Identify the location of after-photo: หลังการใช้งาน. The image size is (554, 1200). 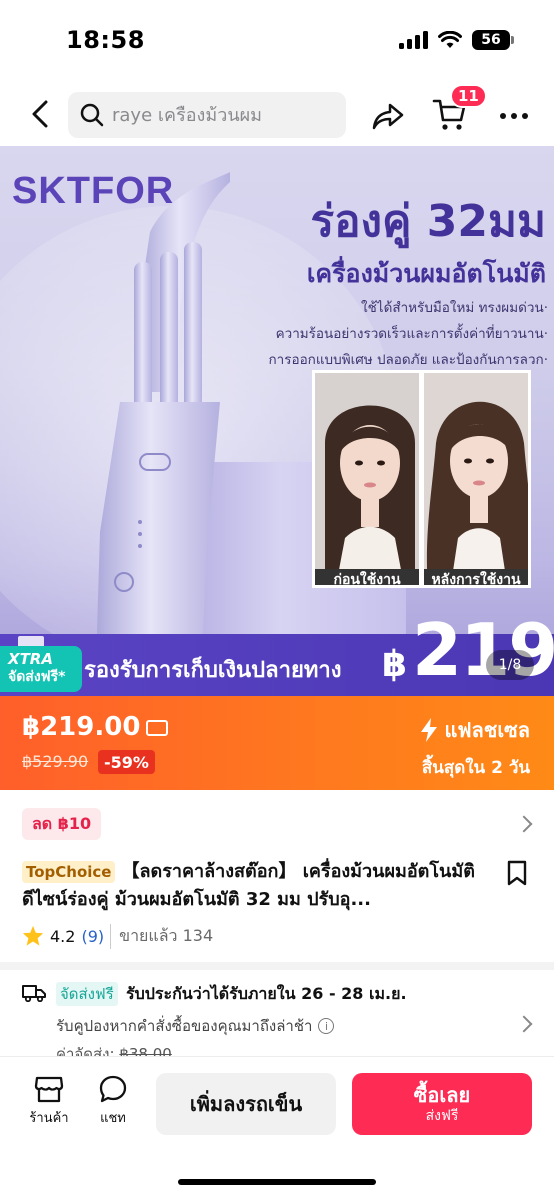
(476, 479).